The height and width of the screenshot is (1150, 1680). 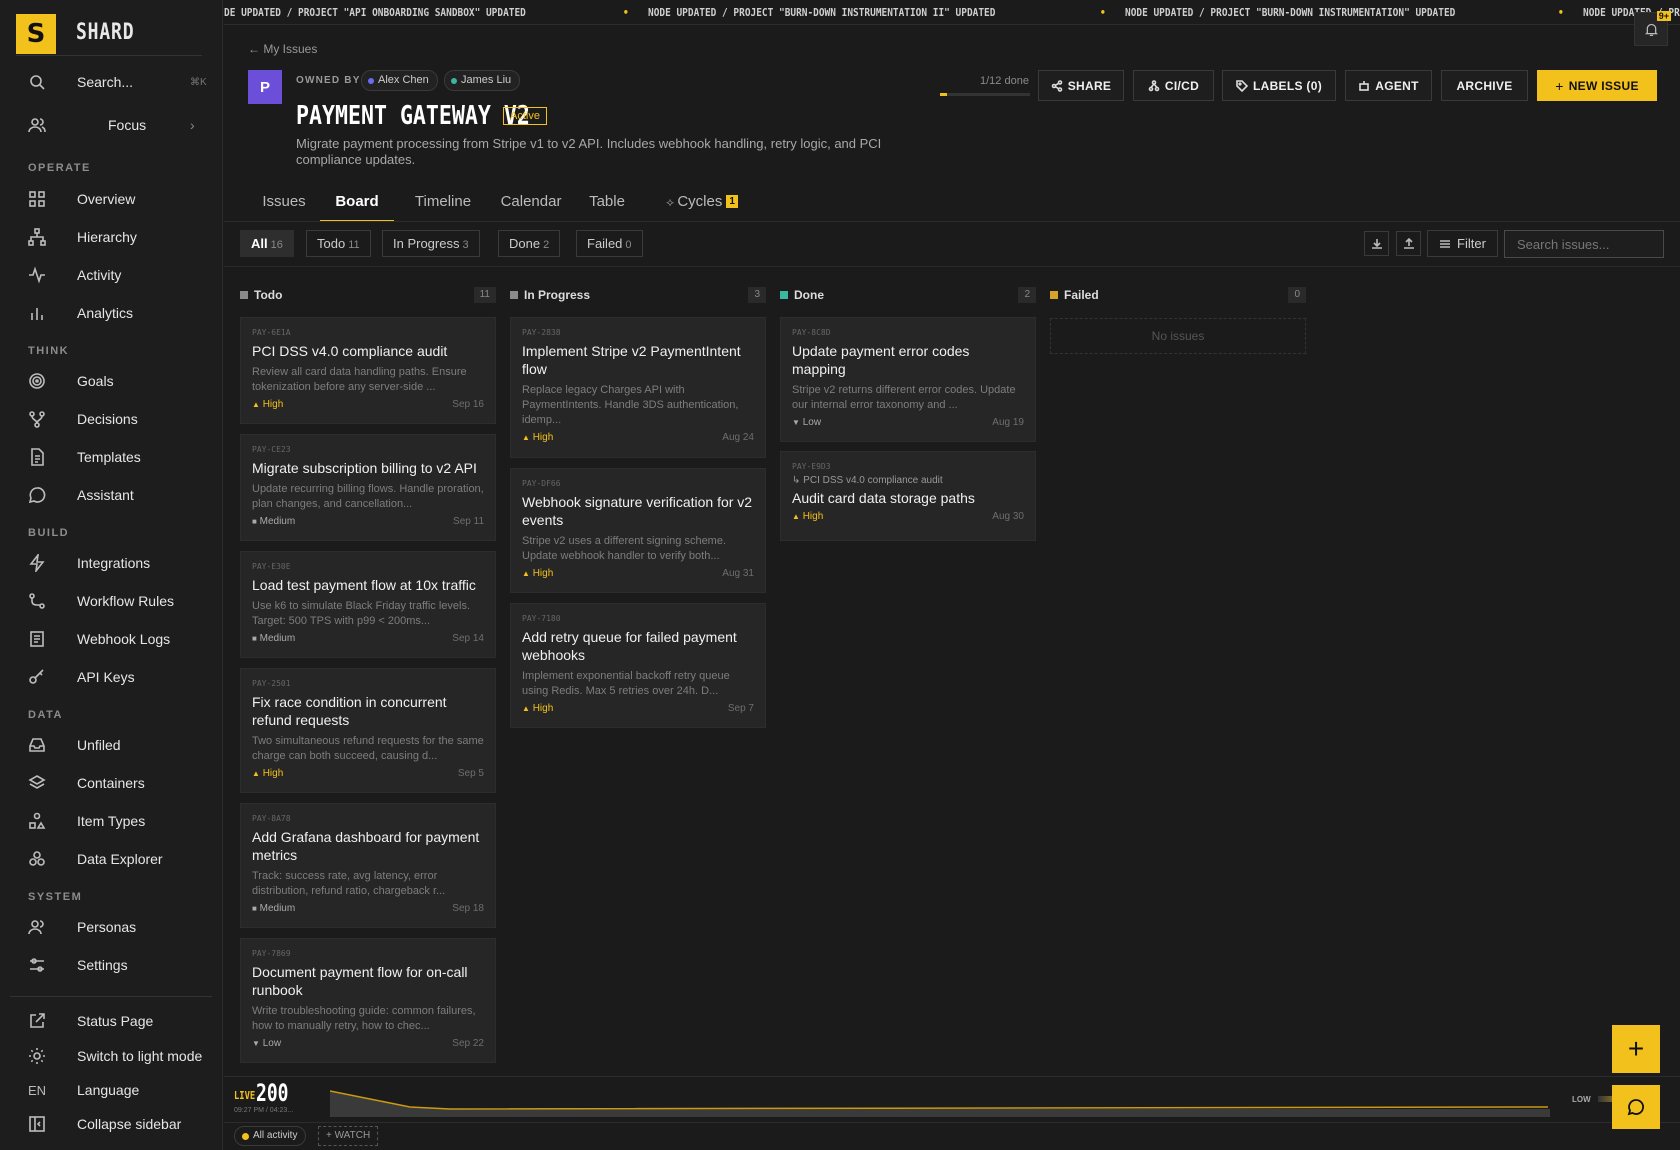 What do you see at coordinates (111, 419) in the screenshot?
I see `sidebar-item-decisions: Decisions` at bounding box center [111, 419].